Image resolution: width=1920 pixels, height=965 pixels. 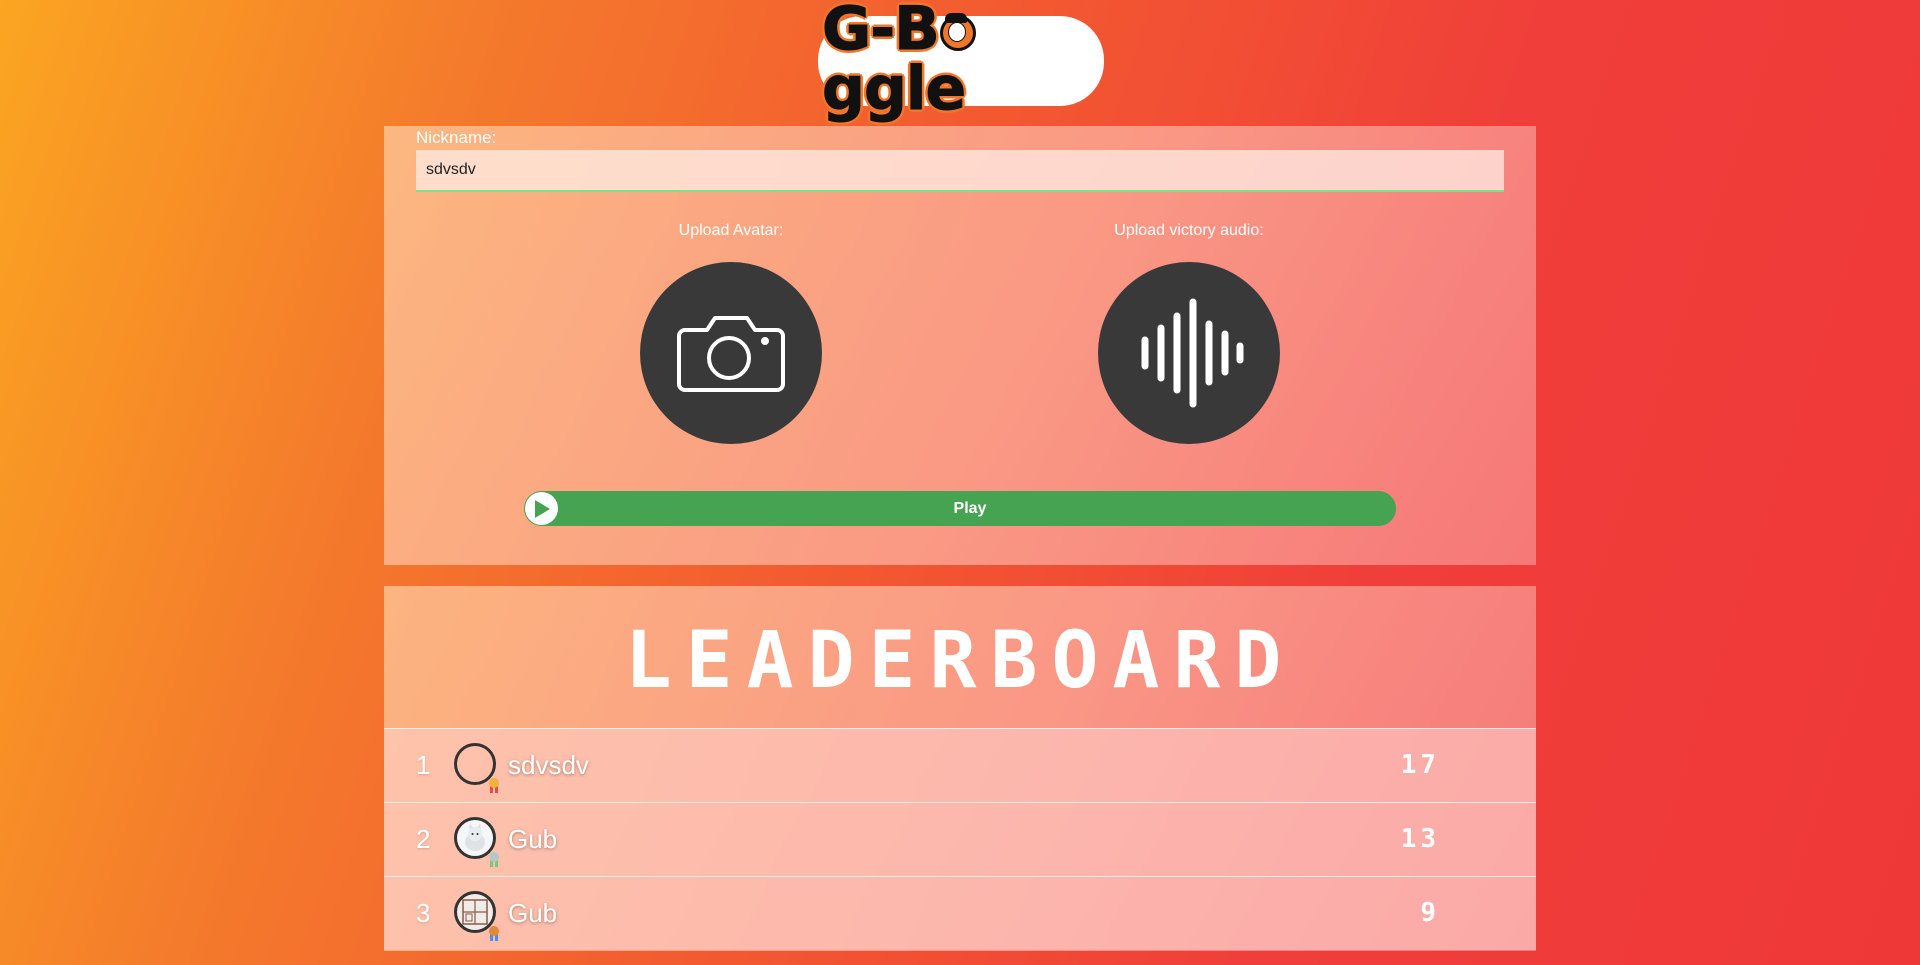 What do you see at coordinates (960, 661) in the screenshot?
I see `leaderboard-title: LEADERBOARD` at bounding box center [960, 661].